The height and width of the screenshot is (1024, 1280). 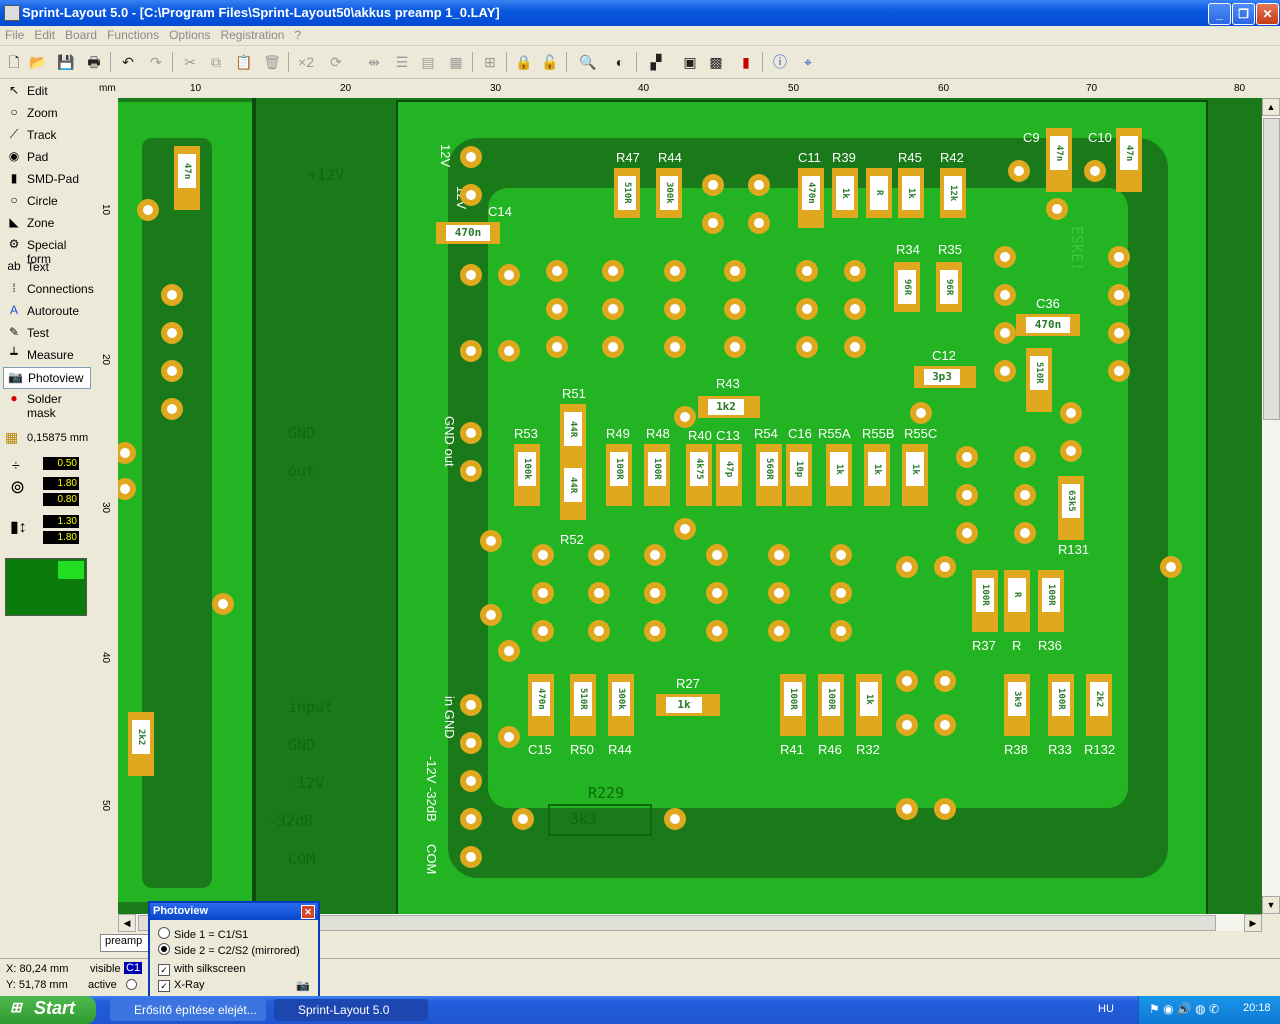 I want to click on save-icon: 💾, so click(x=66, y=62).